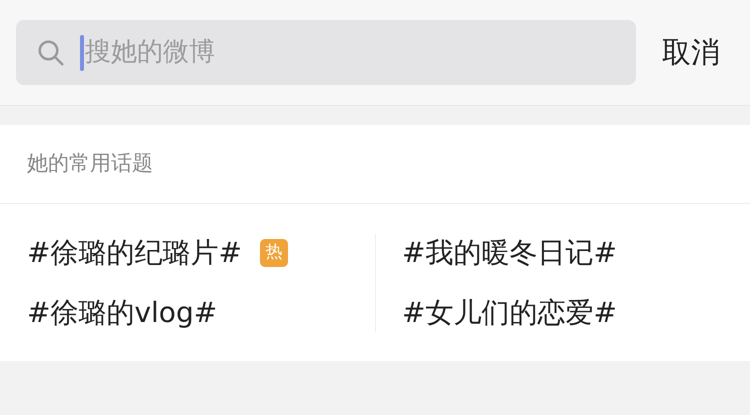 The width and height of the screenshot is (750, 415). What do you see at coordinates (360, 52) in the screenshot?
I see `search-input: 搜她的微博` at bounding box center [360, 52].